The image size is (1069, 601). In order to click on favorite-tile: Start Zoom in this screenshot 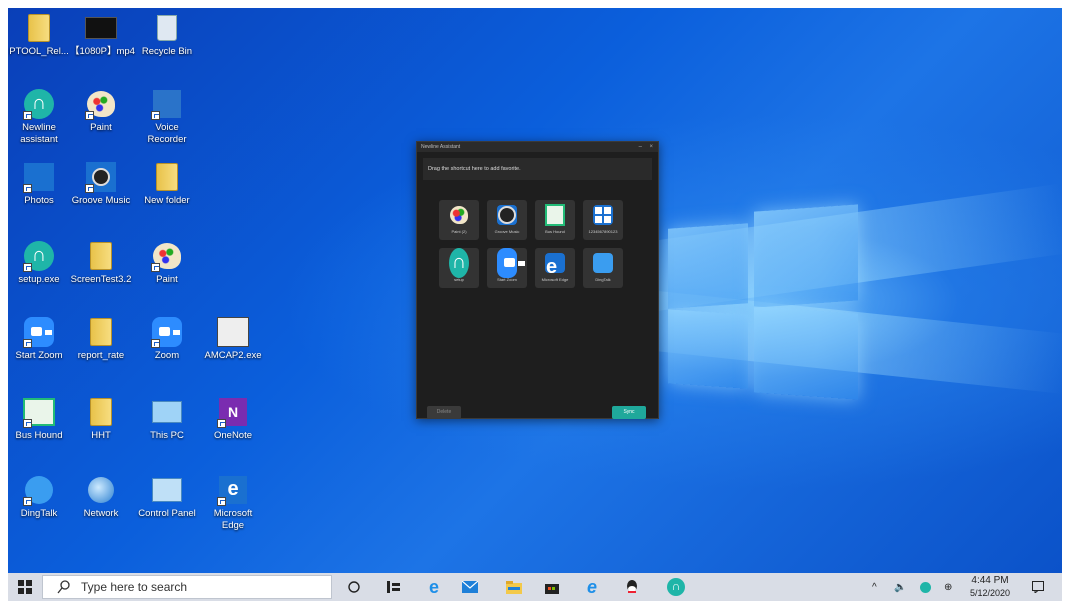, I will do `click(507, 268)`.